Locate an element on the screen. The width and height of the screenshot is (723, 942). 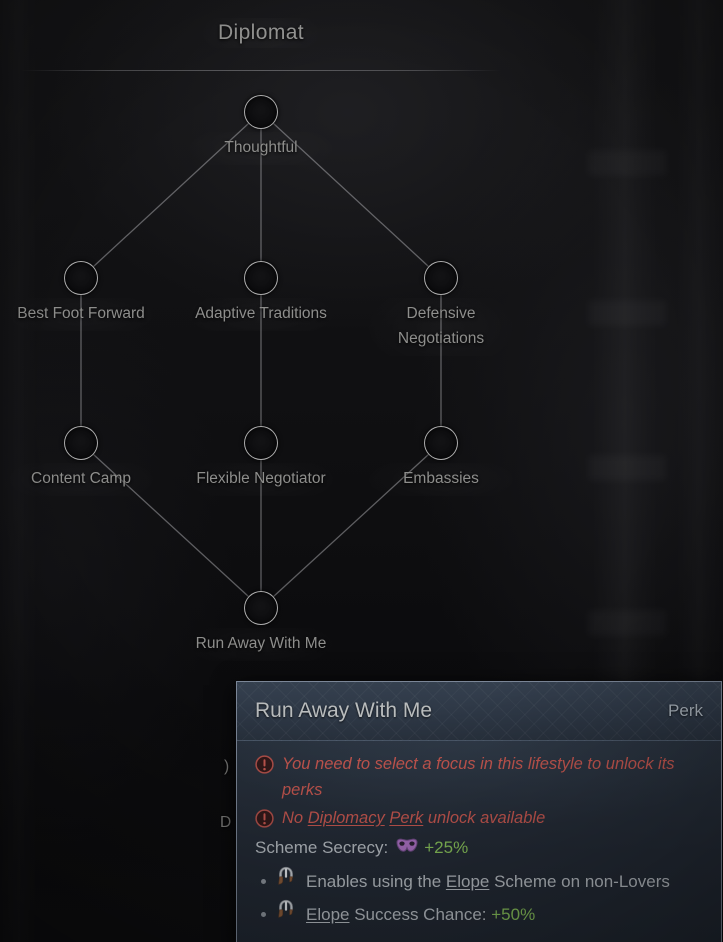
tooltip-warning-text: No Diplomacy Perk unlock available is located at coordinates (493, 818).